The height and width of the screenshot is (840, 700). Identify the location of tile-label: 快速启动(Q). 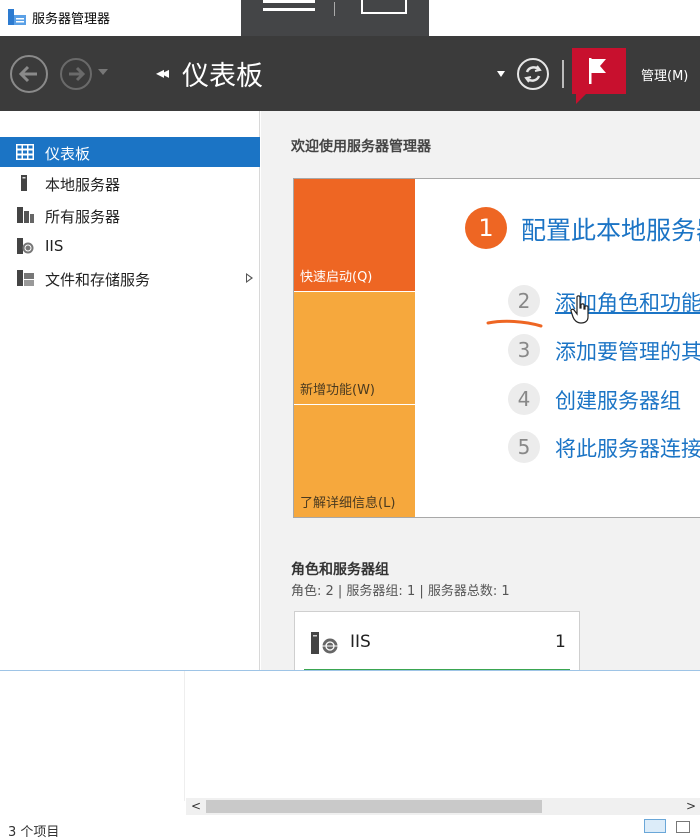
(336, 277).